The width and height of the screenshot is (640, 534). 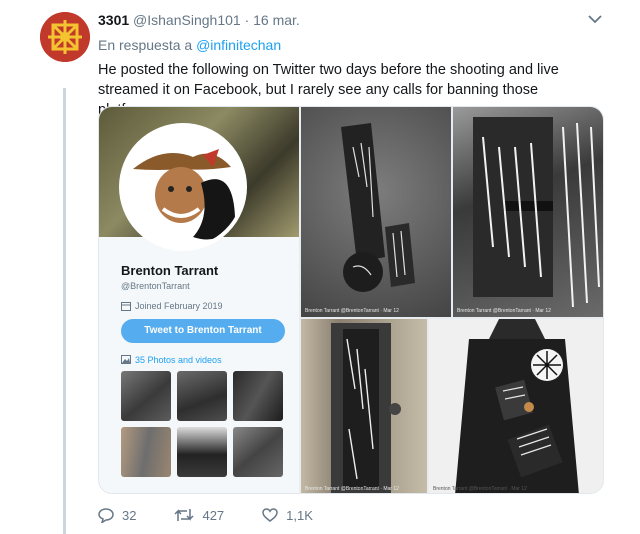 I want to click on reply-prefix: En respuesta a, so click(x=145, y=45).